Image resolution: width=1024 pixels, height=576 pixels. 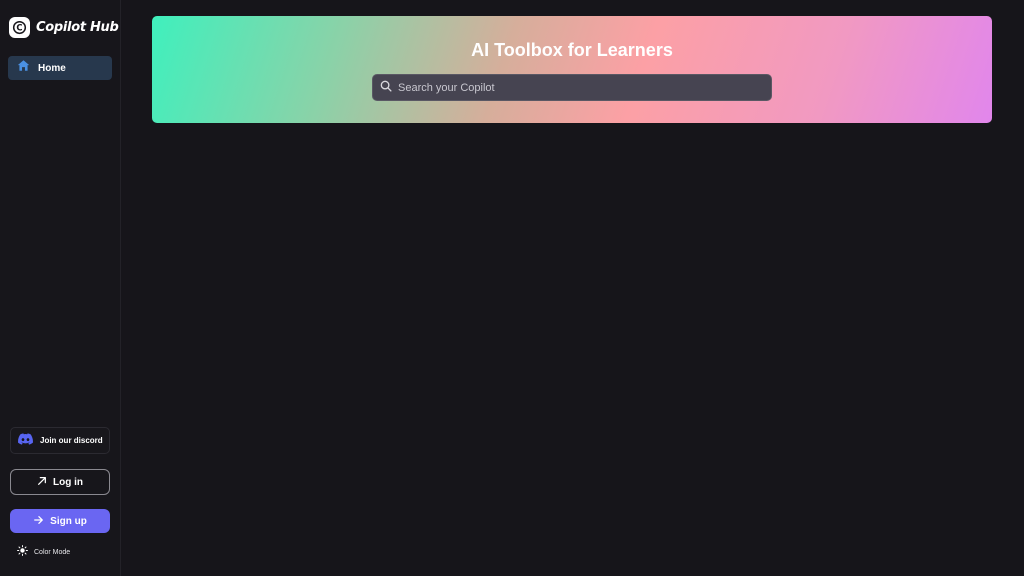 I want to click on signup-button: Sign up, so click(x=60, y=521).